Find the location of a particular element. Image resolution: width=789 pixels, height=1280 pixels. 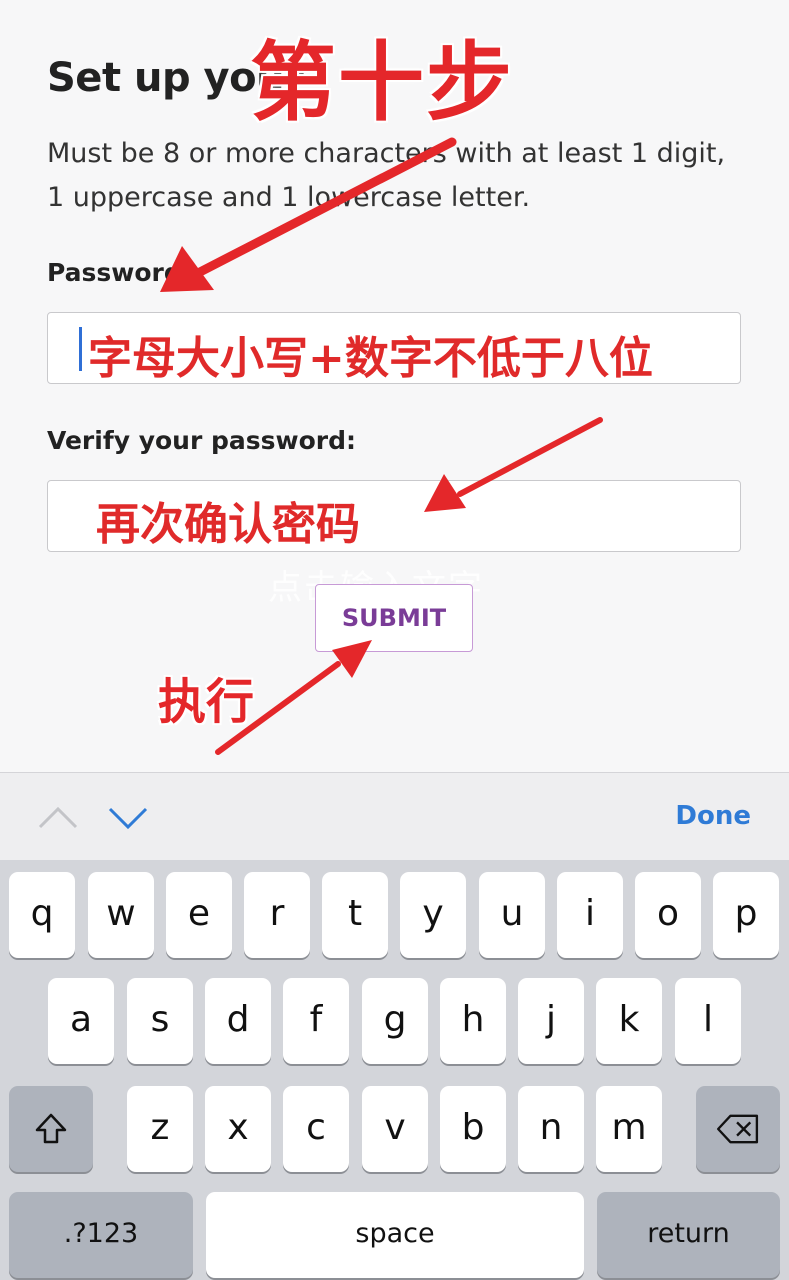

key-o: o is located at coordinates (668, 915).